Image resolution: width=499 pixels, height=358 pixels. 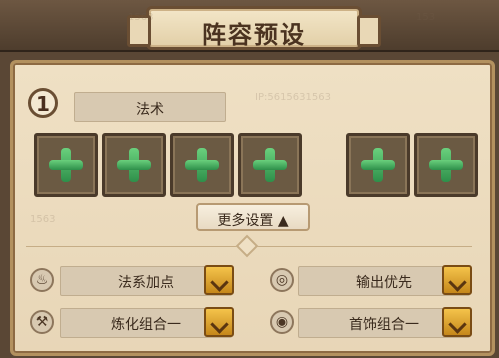 What do you see at coordinates (282, 280) in the screenshot?
I see `output-priority-icon: ◎` at bounding box center [282, 280].